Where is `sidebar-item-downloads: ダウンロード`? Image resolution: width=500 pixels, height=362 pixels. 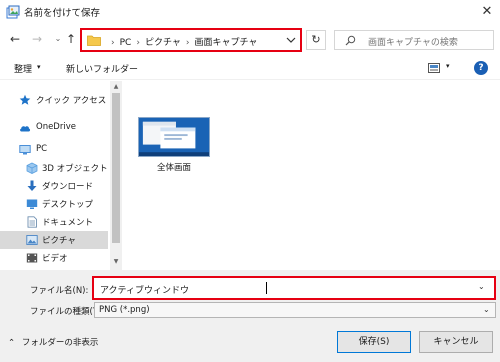
sidebar-item-downloads: ダウンロード is located at coordinates (54, 186).